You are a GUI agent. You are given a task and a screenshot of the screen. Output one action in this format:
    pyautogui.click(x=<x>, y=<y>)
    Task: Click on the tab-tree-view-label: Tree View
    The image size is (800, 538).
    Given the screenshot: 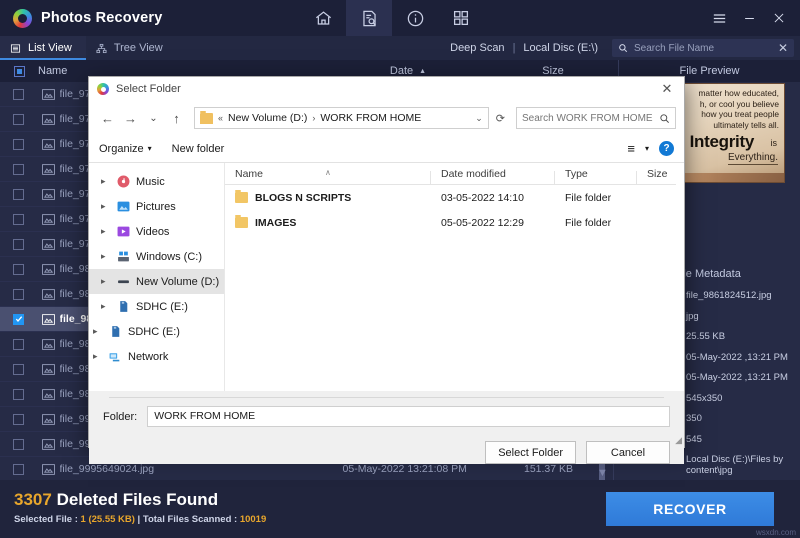 What is the action you would take?
    pyautogui.click(x=138, y=48)
    